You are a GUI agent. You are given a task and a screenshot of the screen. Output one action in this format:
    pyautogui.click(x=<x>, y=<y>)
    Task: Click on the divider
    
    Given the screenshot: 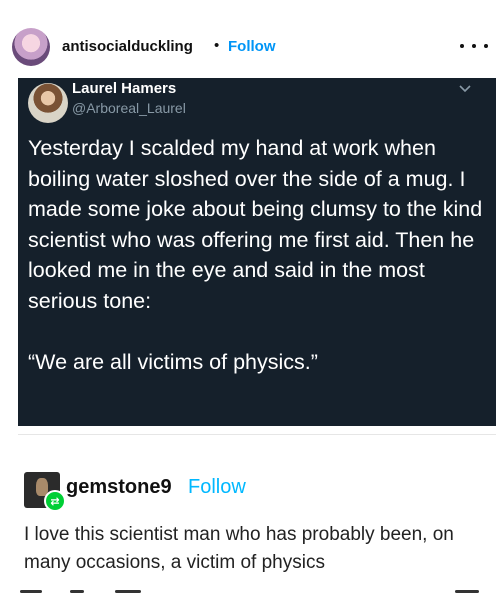 What is the action you would take?
    pyautogui.click(x=257, y=434)
    